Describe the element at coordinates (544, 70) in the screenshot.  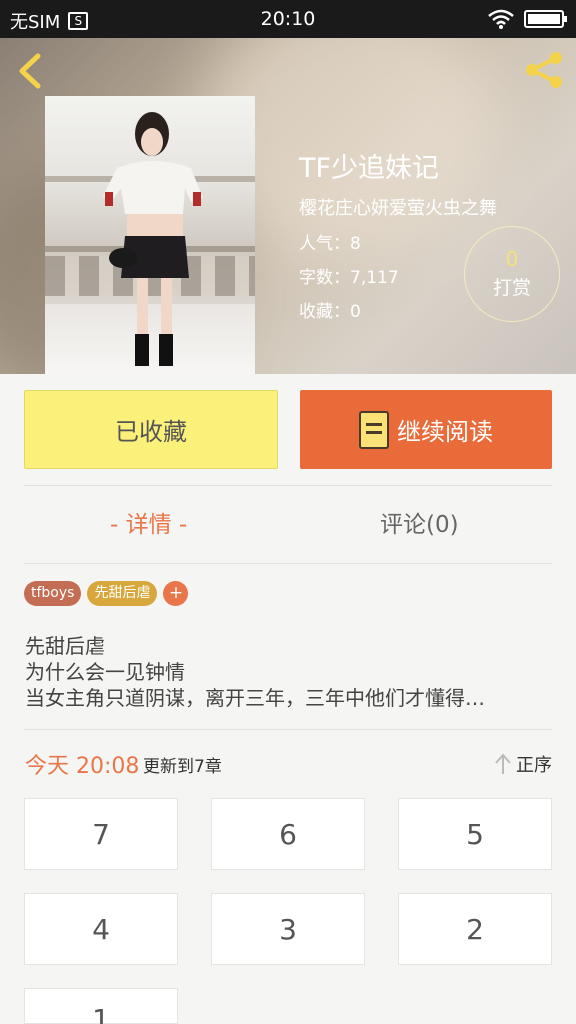
I see `share-icon` at that location.